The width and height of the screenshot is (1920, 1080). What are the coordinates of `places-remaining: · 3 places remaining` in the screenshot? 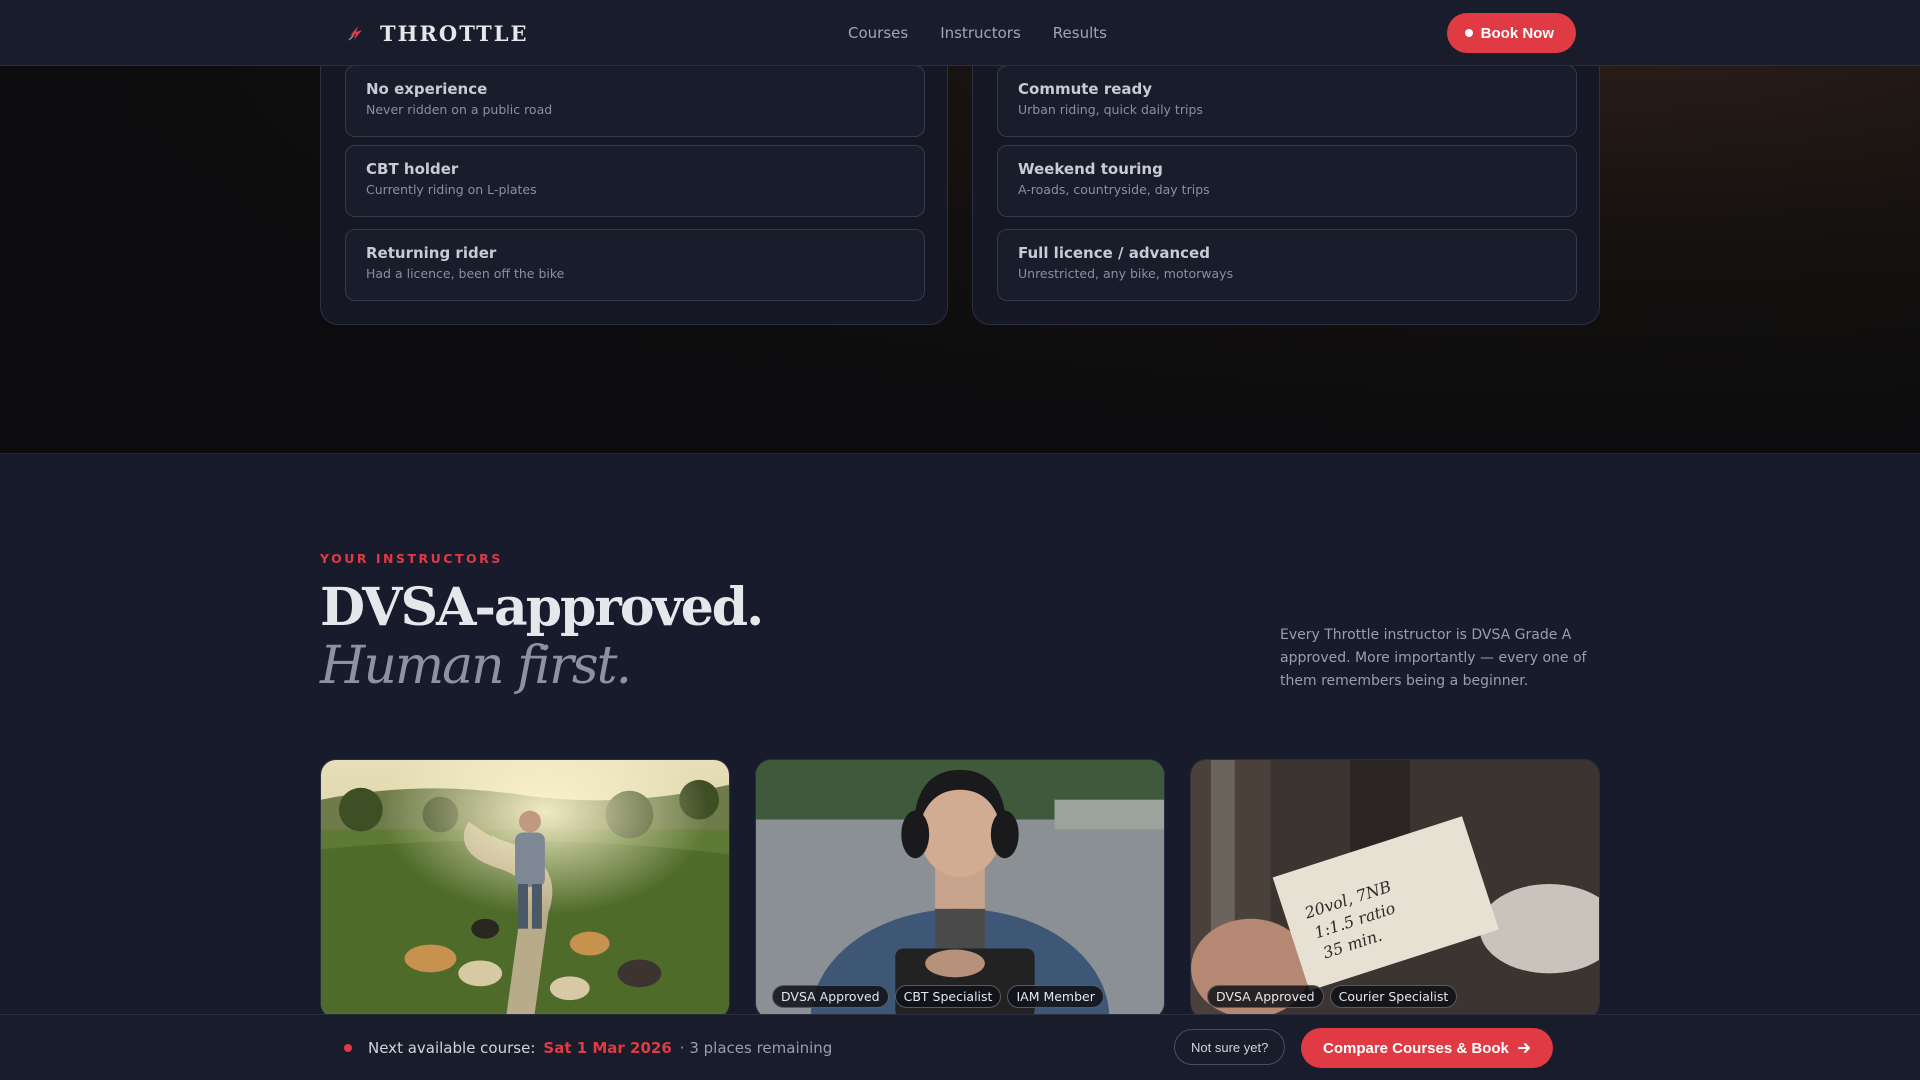 It's located at (756, 1048).